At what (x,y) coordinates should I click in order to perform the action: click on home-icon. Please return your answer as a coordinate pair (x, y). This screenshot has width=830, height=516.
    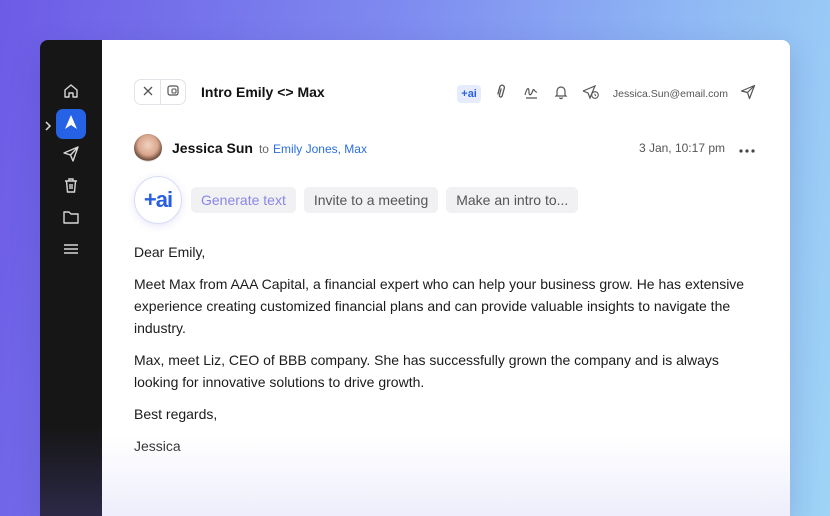
    Looking at the image, I should click on (71, 93).